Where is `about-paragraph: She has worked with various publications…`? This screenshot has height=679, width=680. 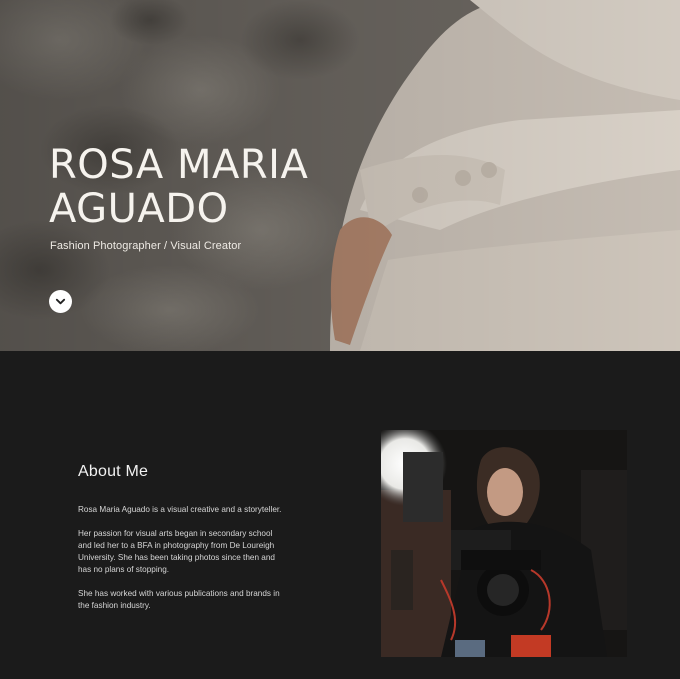
about-paragraph: She has worked with various publications… is located at coordinates (179, 599).